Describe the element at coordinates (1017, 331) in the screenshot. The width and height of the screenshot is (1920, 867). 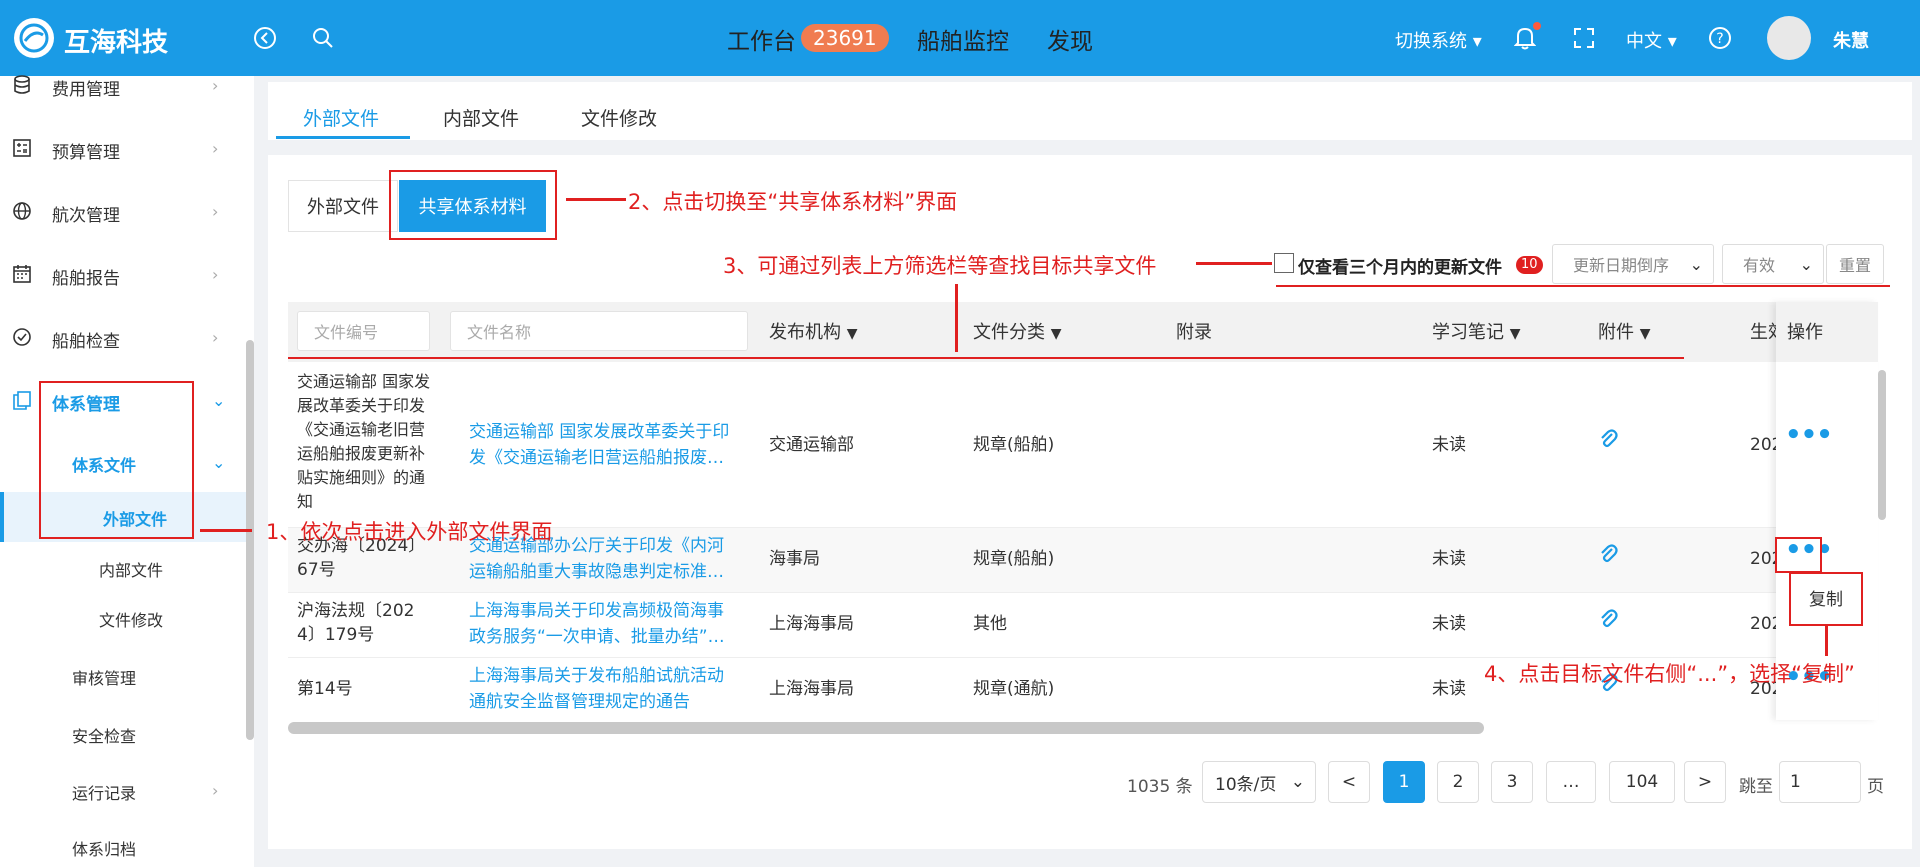
I see `column-header-category: 文件分类 ▼` at that location.